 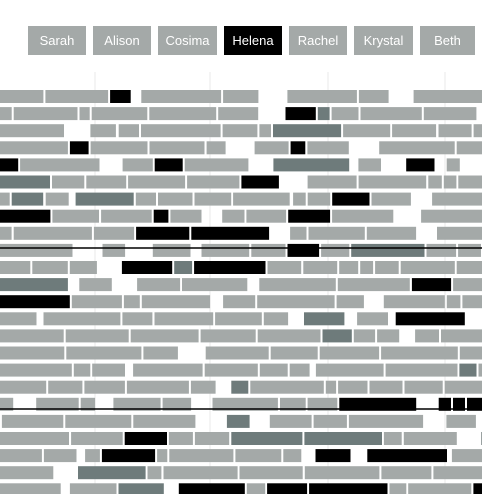 I want to click on filter-button-helena: Helena, so click(x=253, y=40).